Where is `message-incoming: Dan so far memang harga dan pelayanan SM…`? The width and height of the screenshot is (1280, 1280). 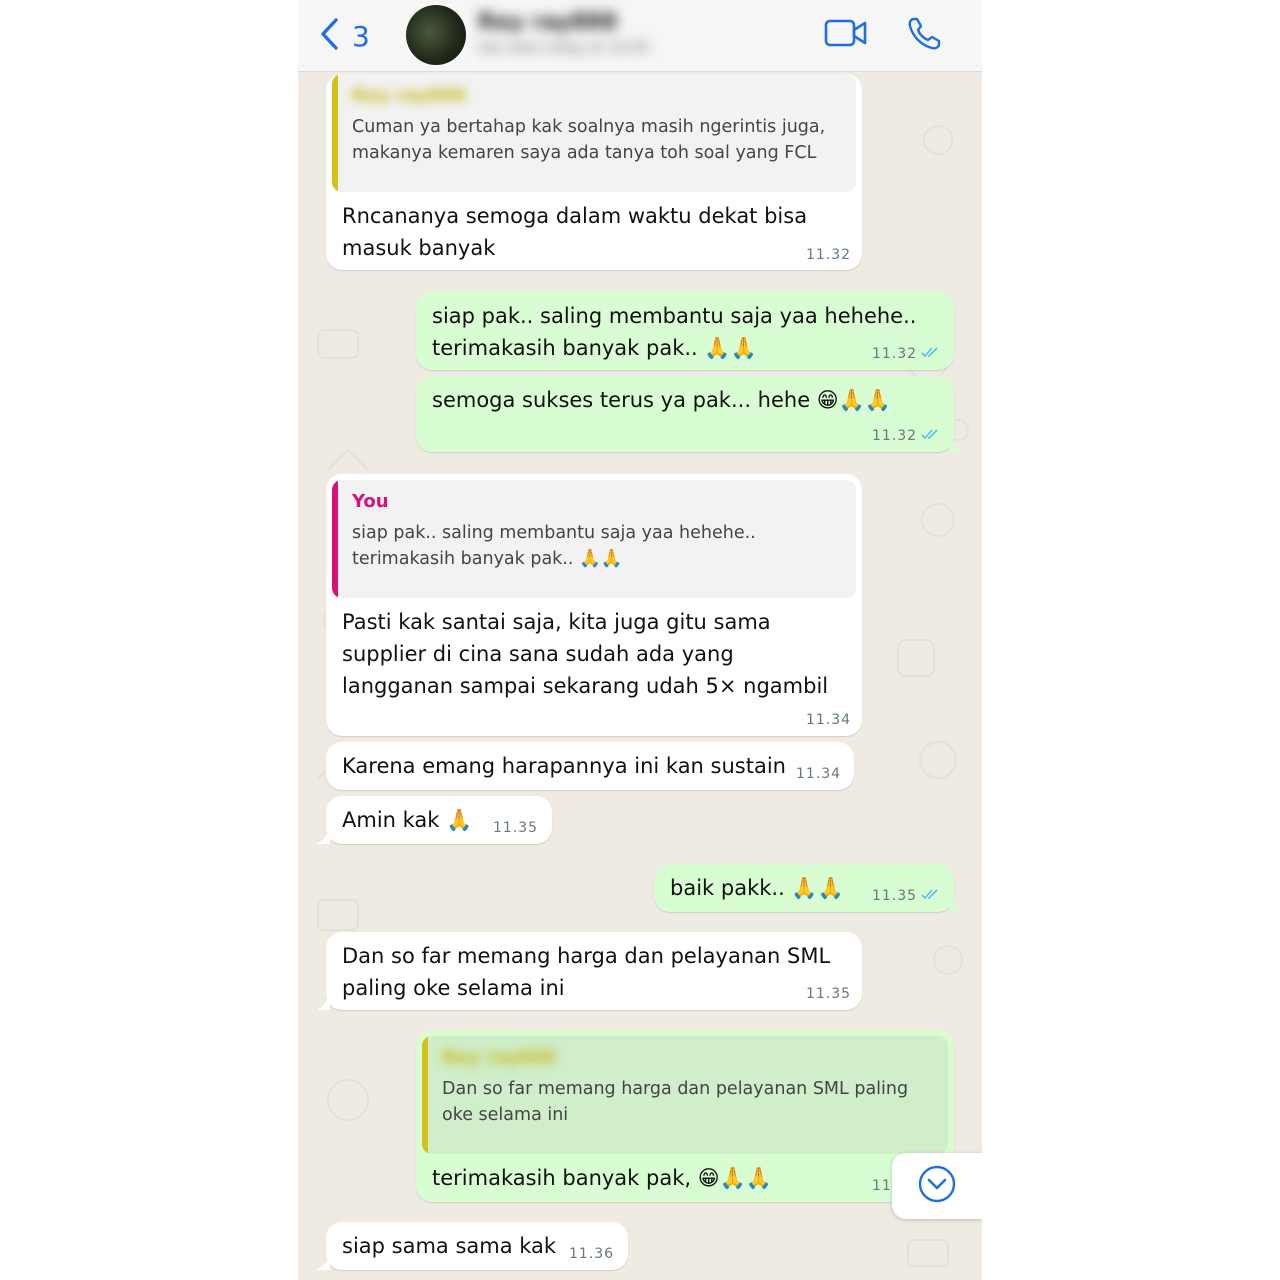 message-incoming: Dan so far memang harga dan pelayanan SM… is located at coordinates (589, 971).